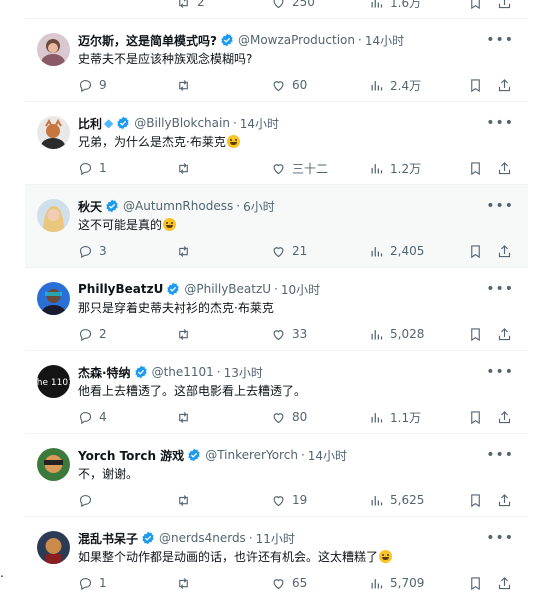 This screenshot has height=596, width=550. Describe the element at coordinates (396, 334) in the screenshot. I see `views-button: 5,028` at that location.